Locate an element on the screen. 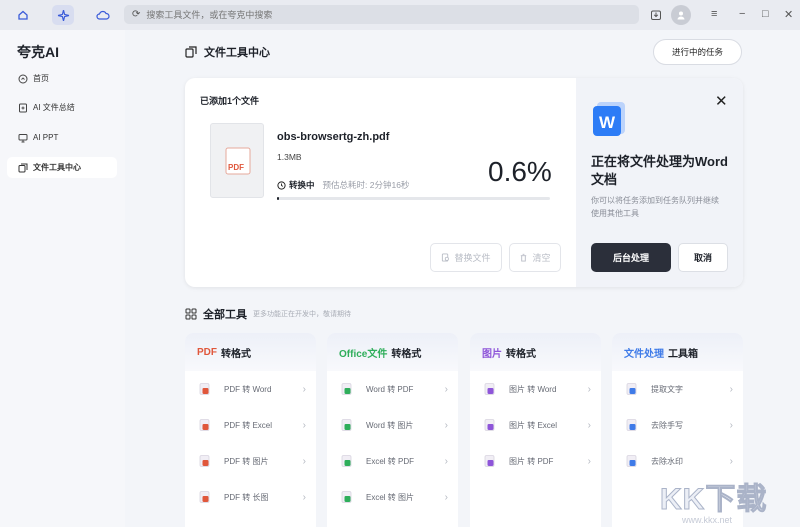 This screenshot has width=800, height=527. all-tools-title: 全部工具 is located at coordinates (225, 315).